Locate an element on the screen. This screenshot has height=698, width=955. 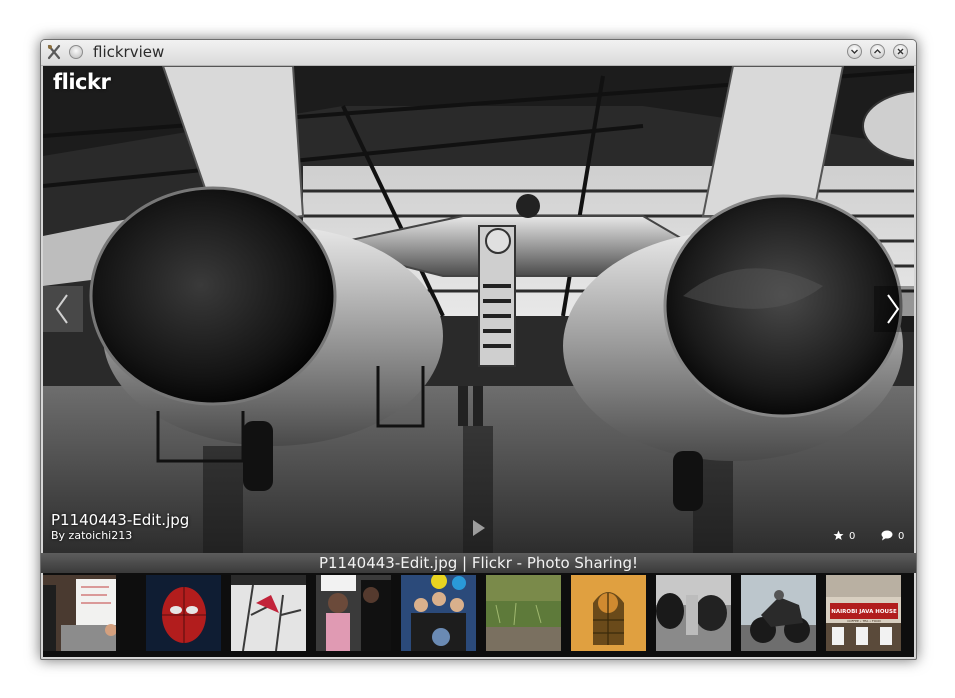
shop-sign-text: NAIROBI JAVA HOUSE is located at coordinates (864, 612).